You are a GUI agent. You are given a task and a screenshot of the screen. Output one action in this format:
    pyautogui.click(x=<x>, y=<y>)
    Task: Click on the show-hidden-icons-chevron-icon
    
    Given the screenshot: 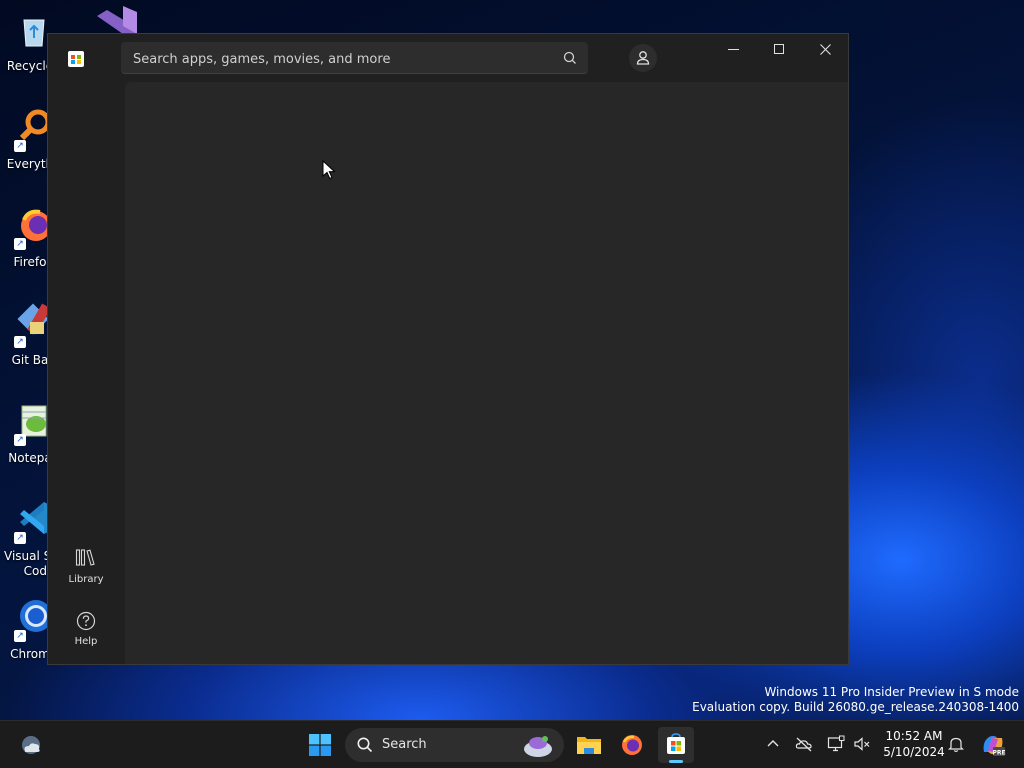 What is the action you would take?
    pyautogui.click(x=773, y=744)
    